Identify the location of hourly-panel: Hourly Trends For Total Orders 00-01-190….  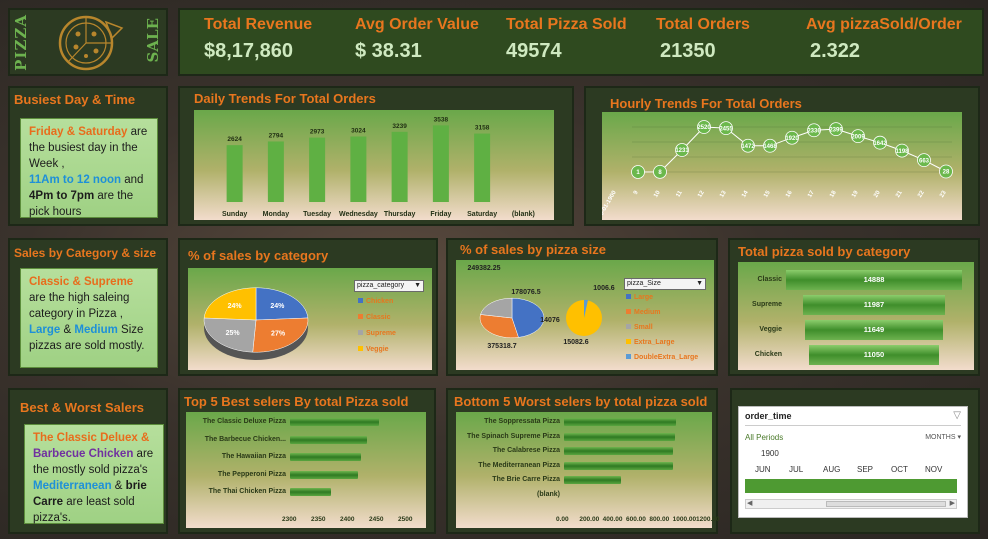
(782, 156).